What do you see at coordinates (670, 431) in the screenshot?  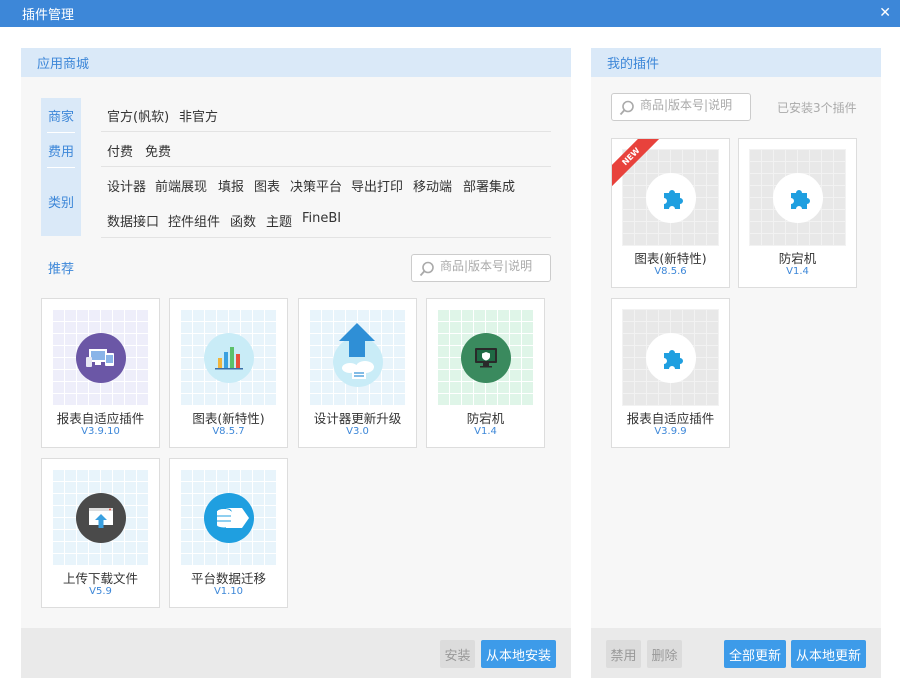 I see `plugin-version: V3.9.9` at bounding box center [670, 431].